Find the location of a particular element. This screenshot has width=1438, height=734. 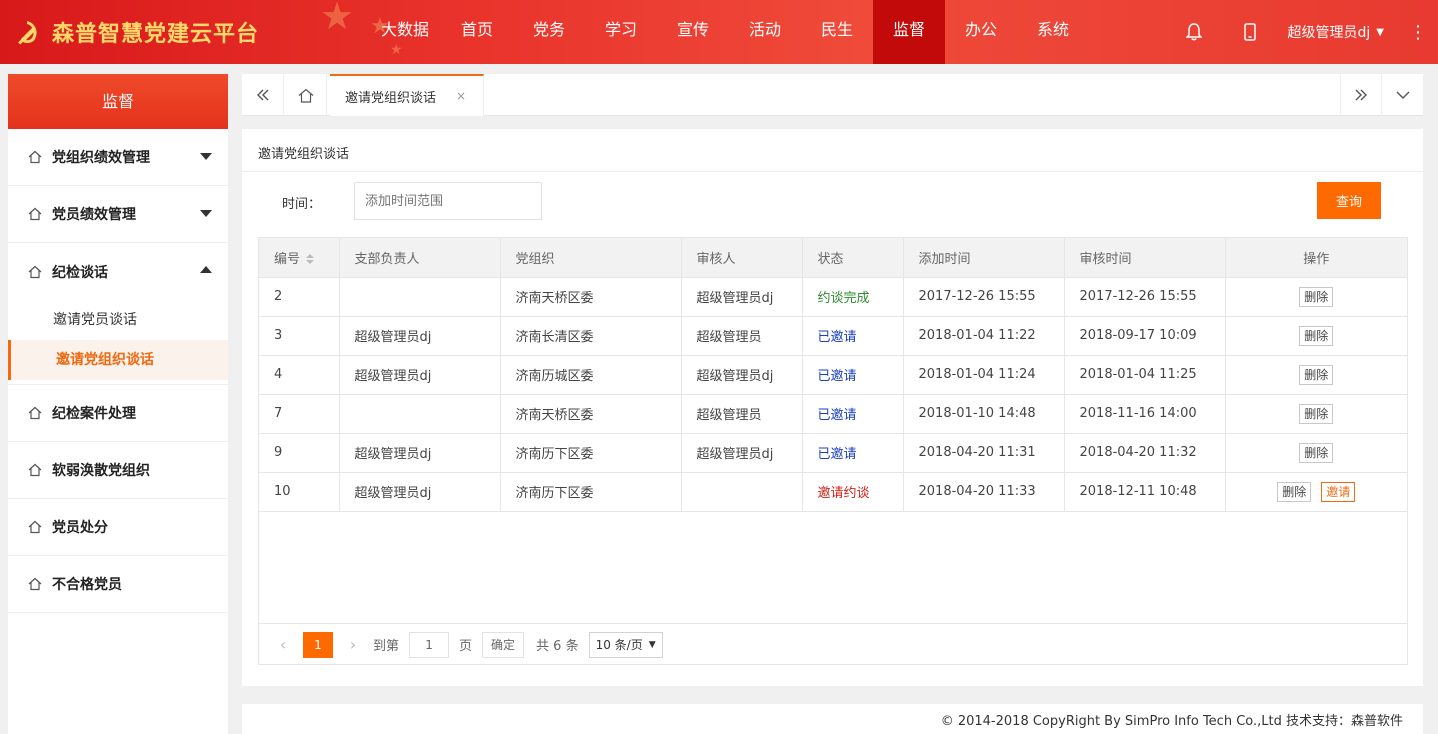

sidebar-item-unqualified-member: 不合格党员 is located at coordinates (118, 584).